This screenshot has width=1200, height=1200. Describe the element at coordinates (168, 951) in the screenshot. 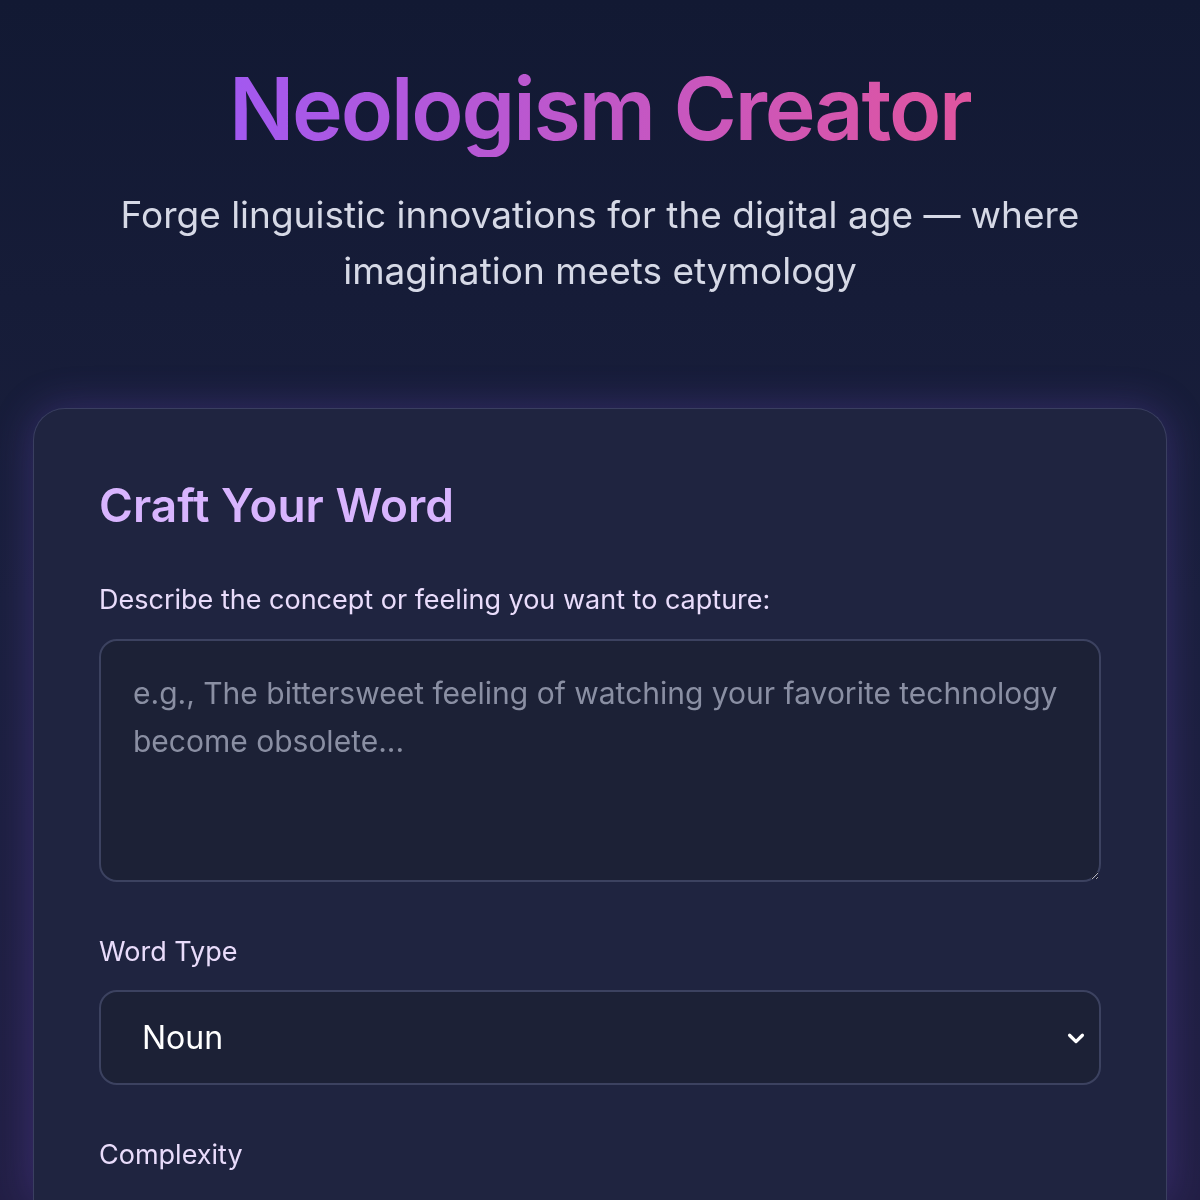

I see `word-type-label: Word Type` at that location.